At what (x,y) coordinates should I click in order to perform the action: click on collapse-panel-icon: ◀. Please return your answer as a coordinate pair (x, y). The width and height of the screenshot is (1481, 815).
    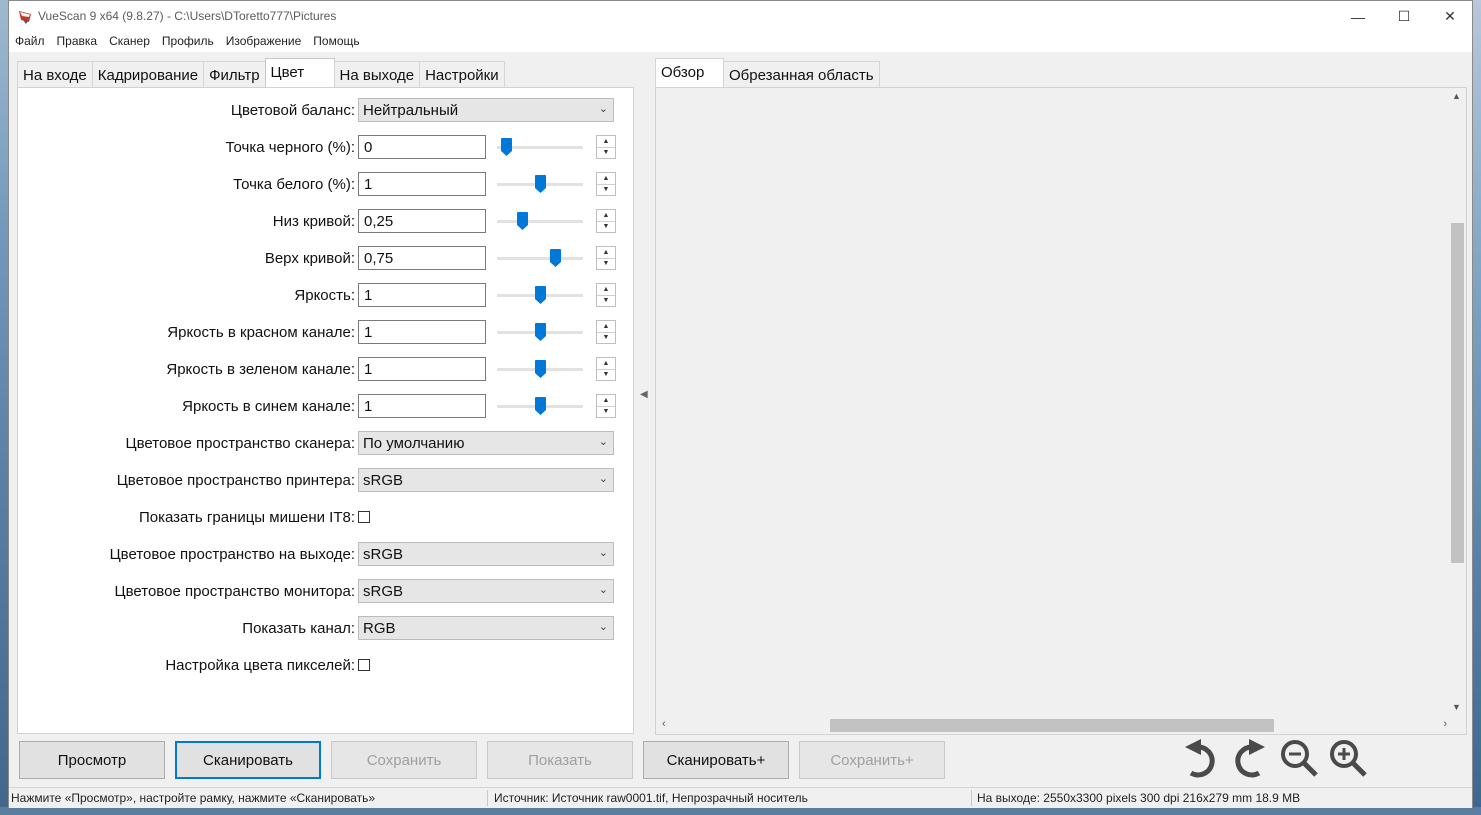
    Looking at the image, I should click on (644, 394).